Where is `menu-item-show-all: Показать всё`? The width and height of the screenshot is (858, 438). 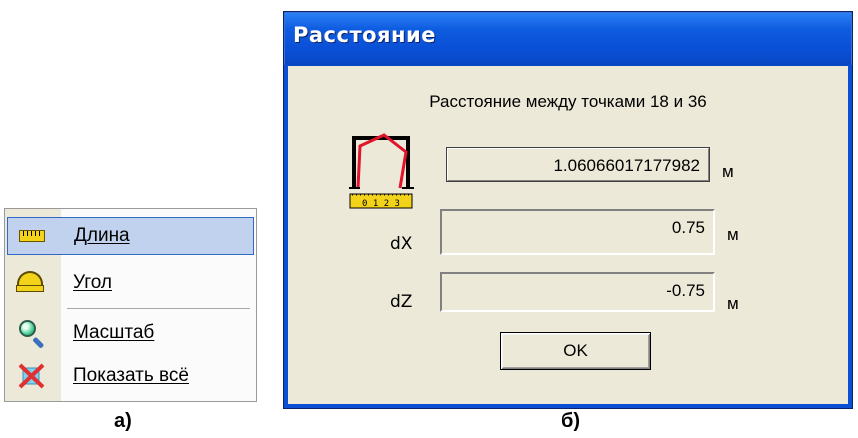
menu-item-show-all: Показать всё is located at coordinates (130, 376).